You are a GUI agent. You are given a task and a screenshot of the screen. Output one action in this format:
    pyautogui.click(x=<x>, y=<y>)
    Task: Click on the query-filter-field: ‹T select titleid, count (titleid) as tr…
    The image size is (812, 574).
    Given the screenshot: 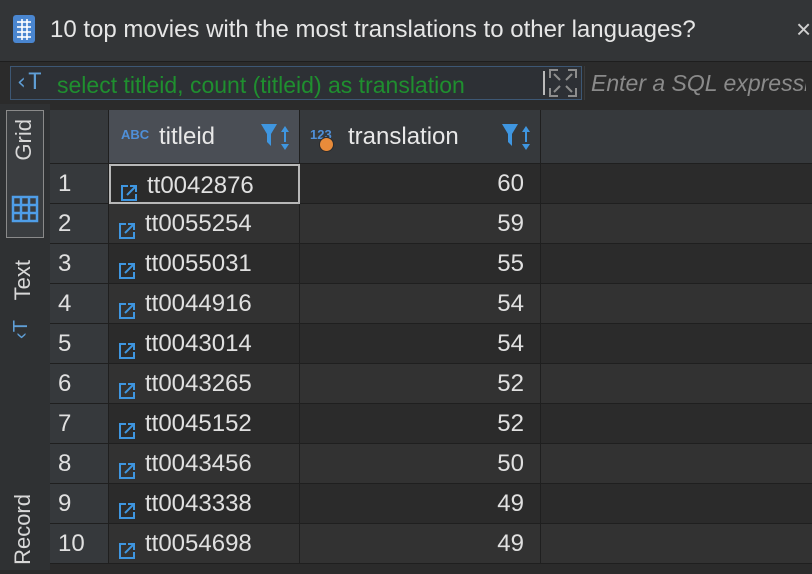 What is the action you would take?
    pyautogui.click(x=296, y=83)
    